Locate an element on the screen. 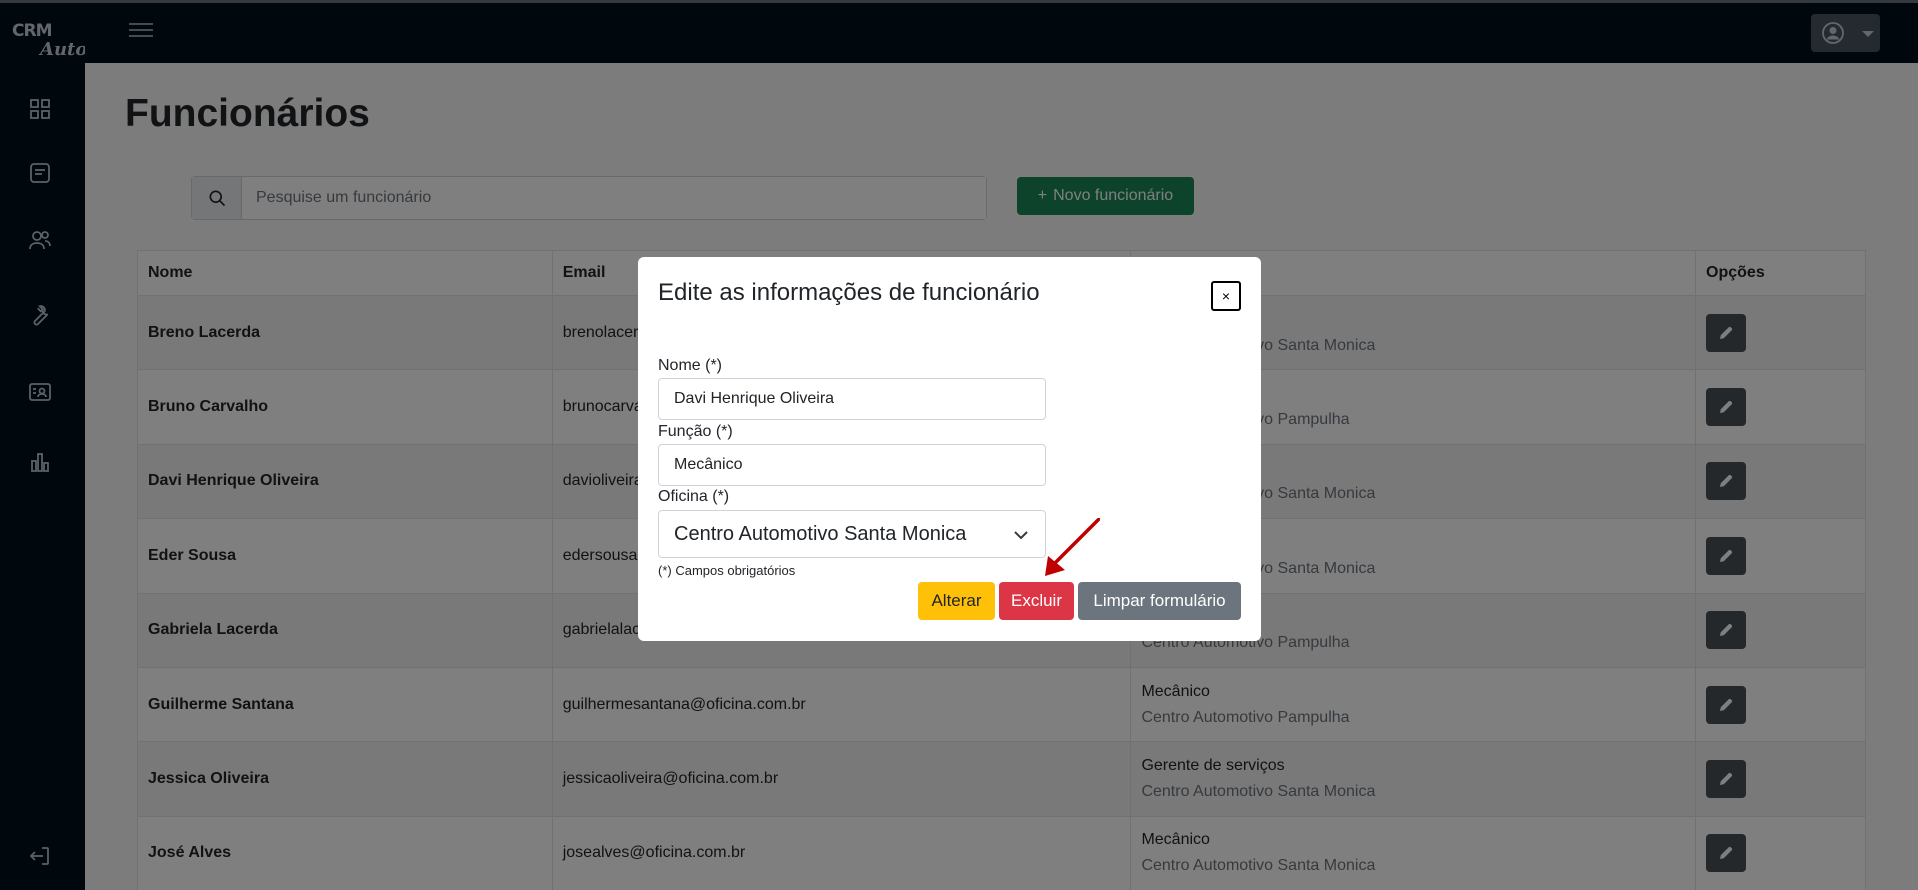  close-icon: × is located at coordinates (1226, 296).